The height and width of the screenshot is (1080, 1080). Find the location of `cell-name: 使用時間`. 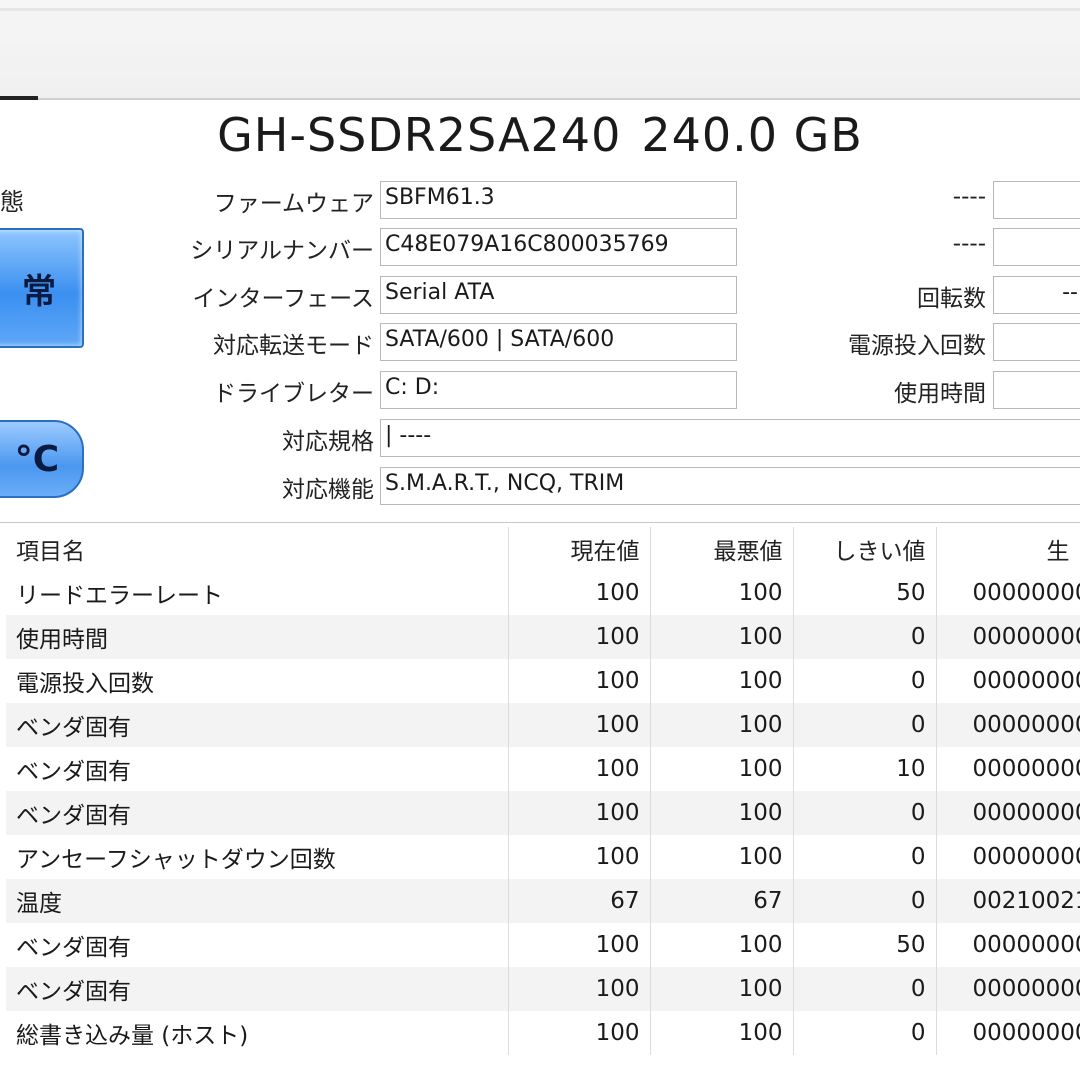

cell-name: 使用時間 is located at coordinates (257, 637).